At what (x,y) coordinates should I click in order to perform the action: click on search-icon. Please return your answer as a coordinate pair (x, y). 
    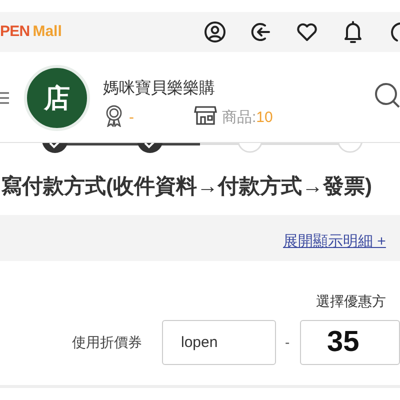
    Looking at the image, I should click on (387, 96).